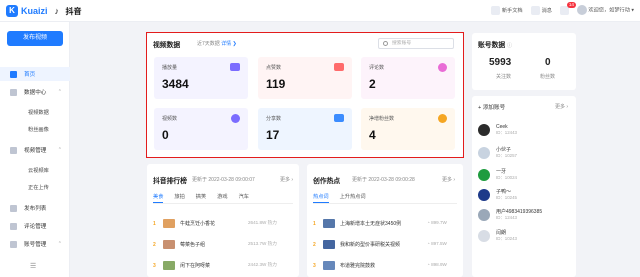 This screenshot has height=277, width=640. Describe the element at coordinates (605, 10) in the screenshot. I see `user-menu: 欢迎您，如梦行动 ▾` at that location.